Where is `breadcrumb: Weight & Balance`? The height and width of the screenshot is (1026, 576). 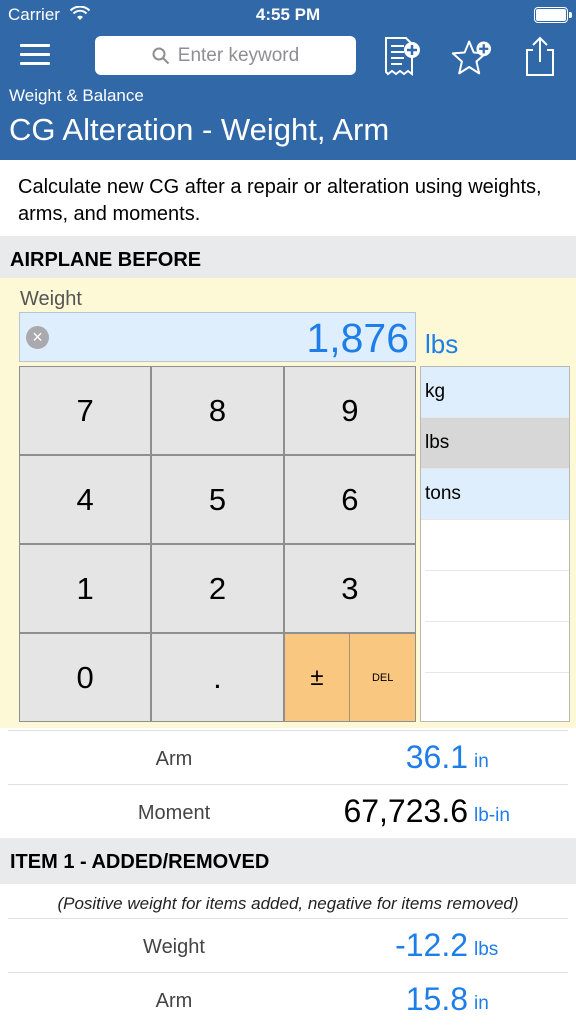
breadcrumb: Weight & Balance is located at coordinates (76, 95).